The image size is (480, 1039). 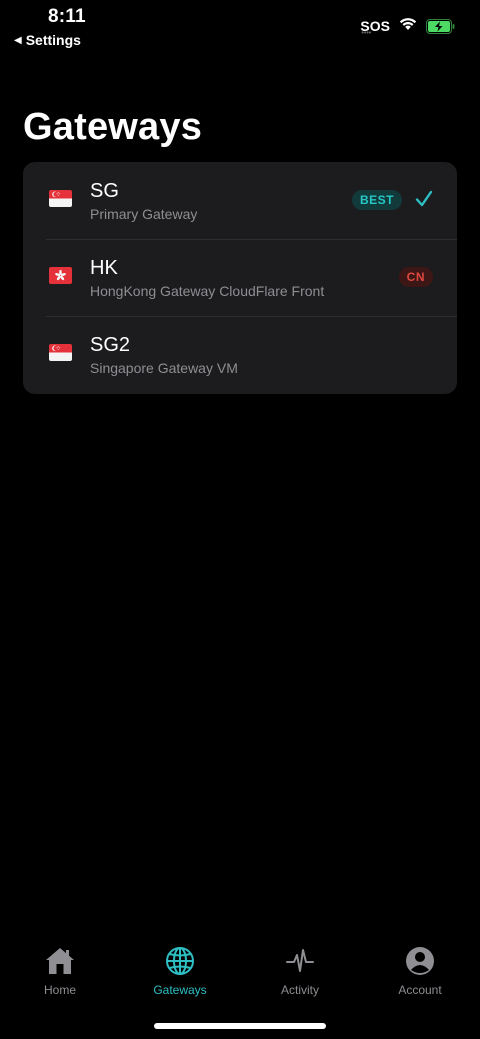 What do you see at coordinates (104, 191) in the screenshot?
I see `gateway-name: SG` at bounding box center [104, 191].